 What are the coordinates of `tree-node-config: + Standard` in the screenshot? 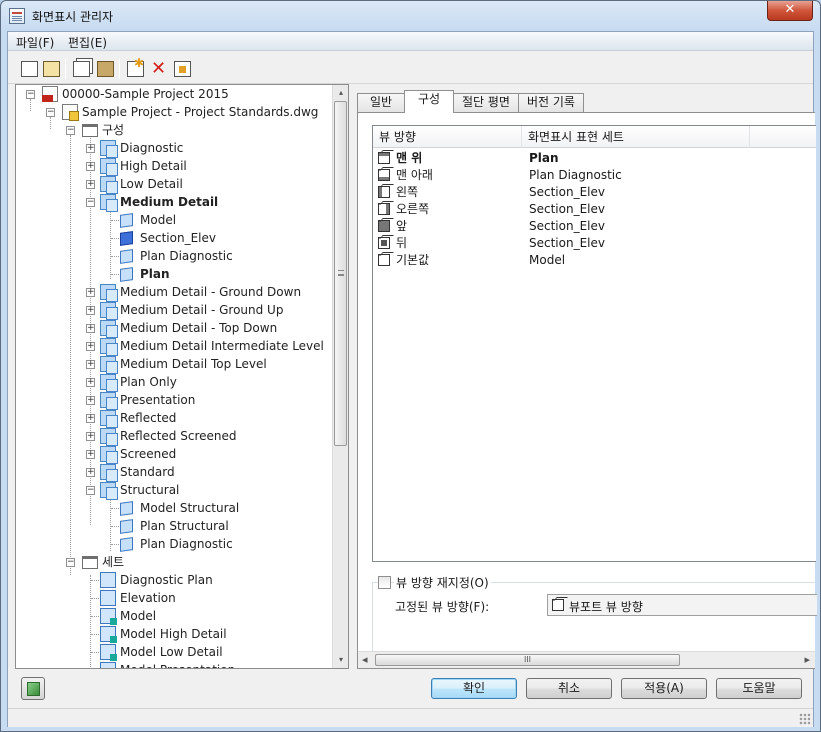 It's located at (176, 472).